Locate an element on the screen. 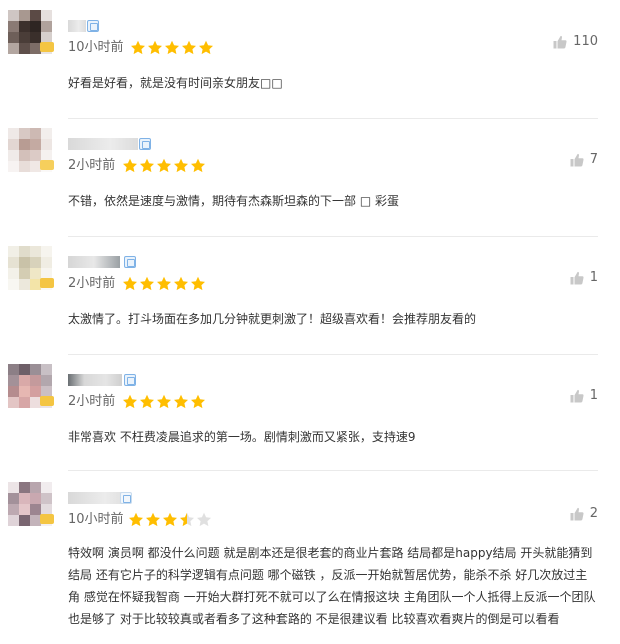 The image size is (620, 644). like-button: 110 is located at coordinates (575, 42).